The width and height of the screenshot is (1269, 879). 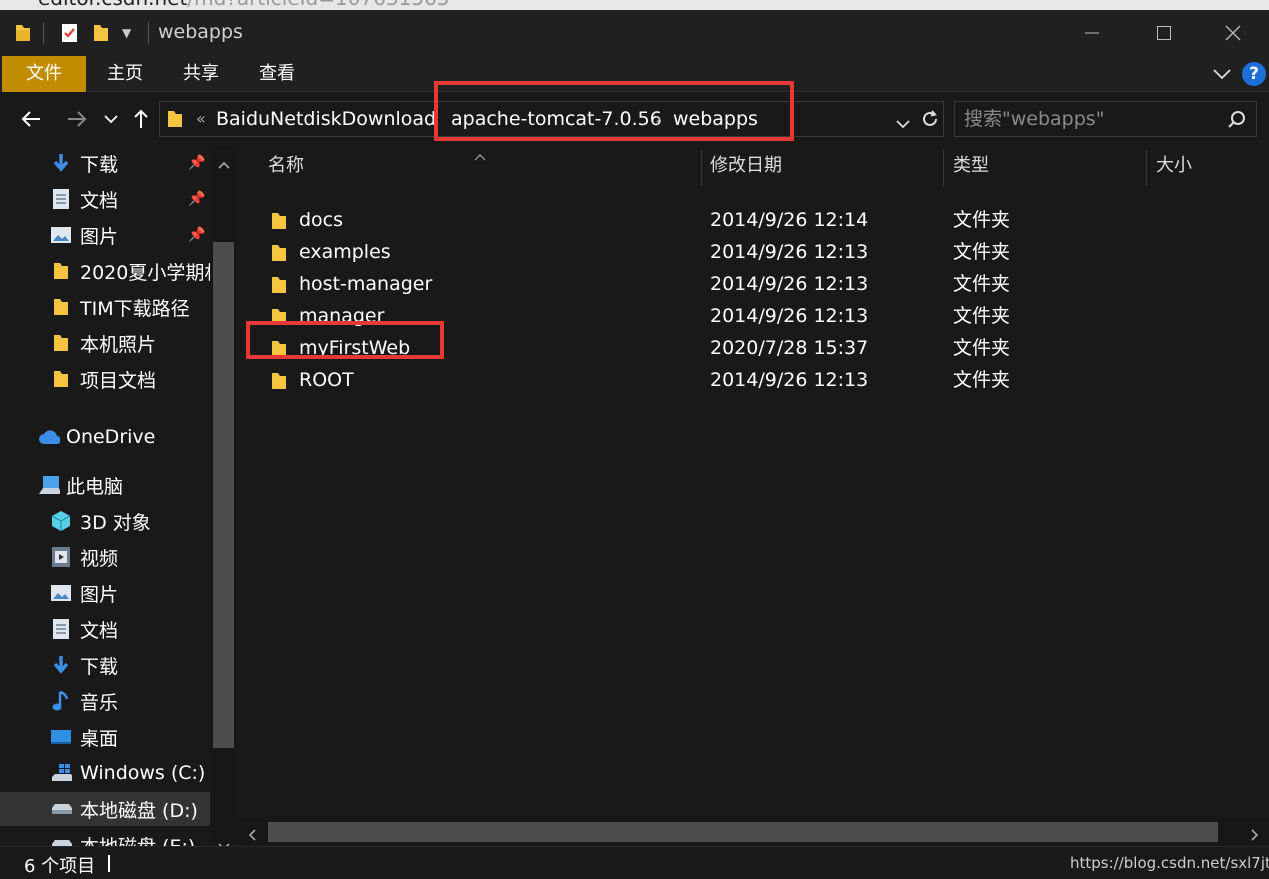 I want to click on table-row: host-manager 2014/9/26 12:13 文件夹, so click(x=748, y=284).